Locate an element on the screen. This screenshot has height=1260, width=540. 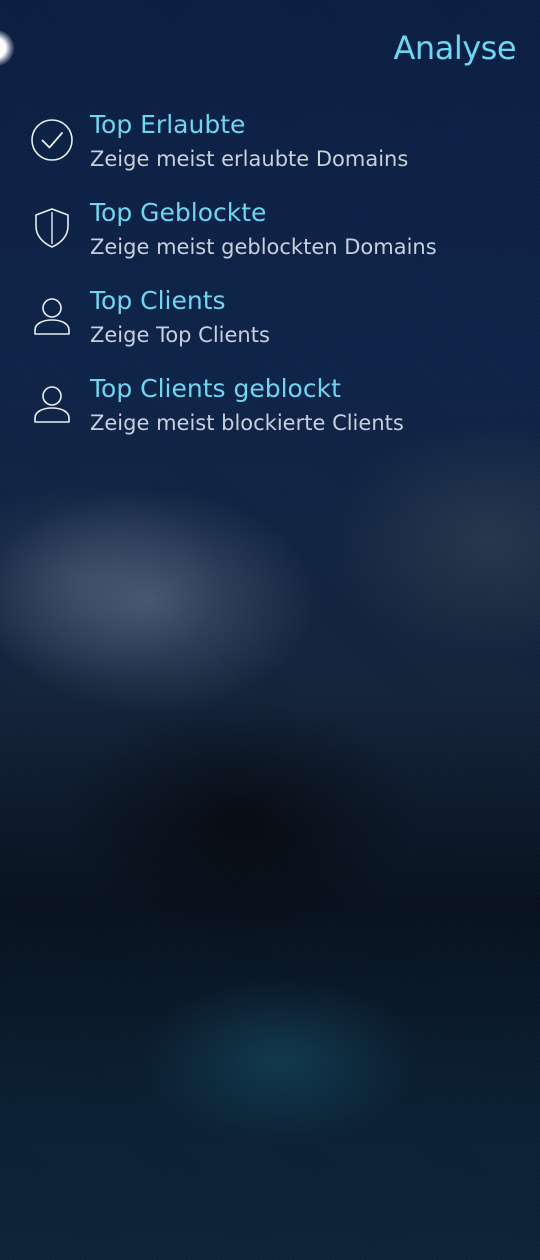
shield-icon is located at coordinates (52, 228).